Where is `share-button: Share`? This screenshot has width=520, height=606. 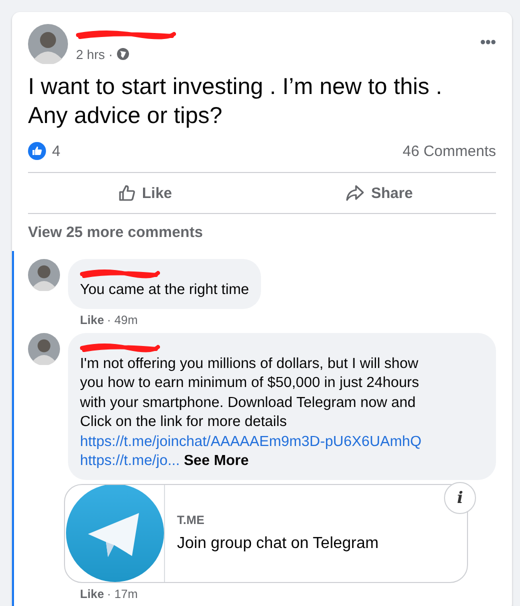
share-button: Share is located at coordinates (379, 193).